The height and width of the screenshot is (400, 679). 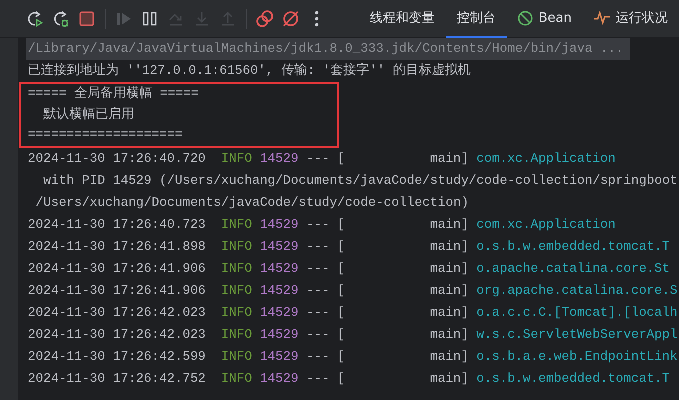 What do you see at coordinates (577, 357) in the screenshot?
I see `log-logger: o.s.b.a.e.web.EndpointLink` at bounding box center [577, 357].